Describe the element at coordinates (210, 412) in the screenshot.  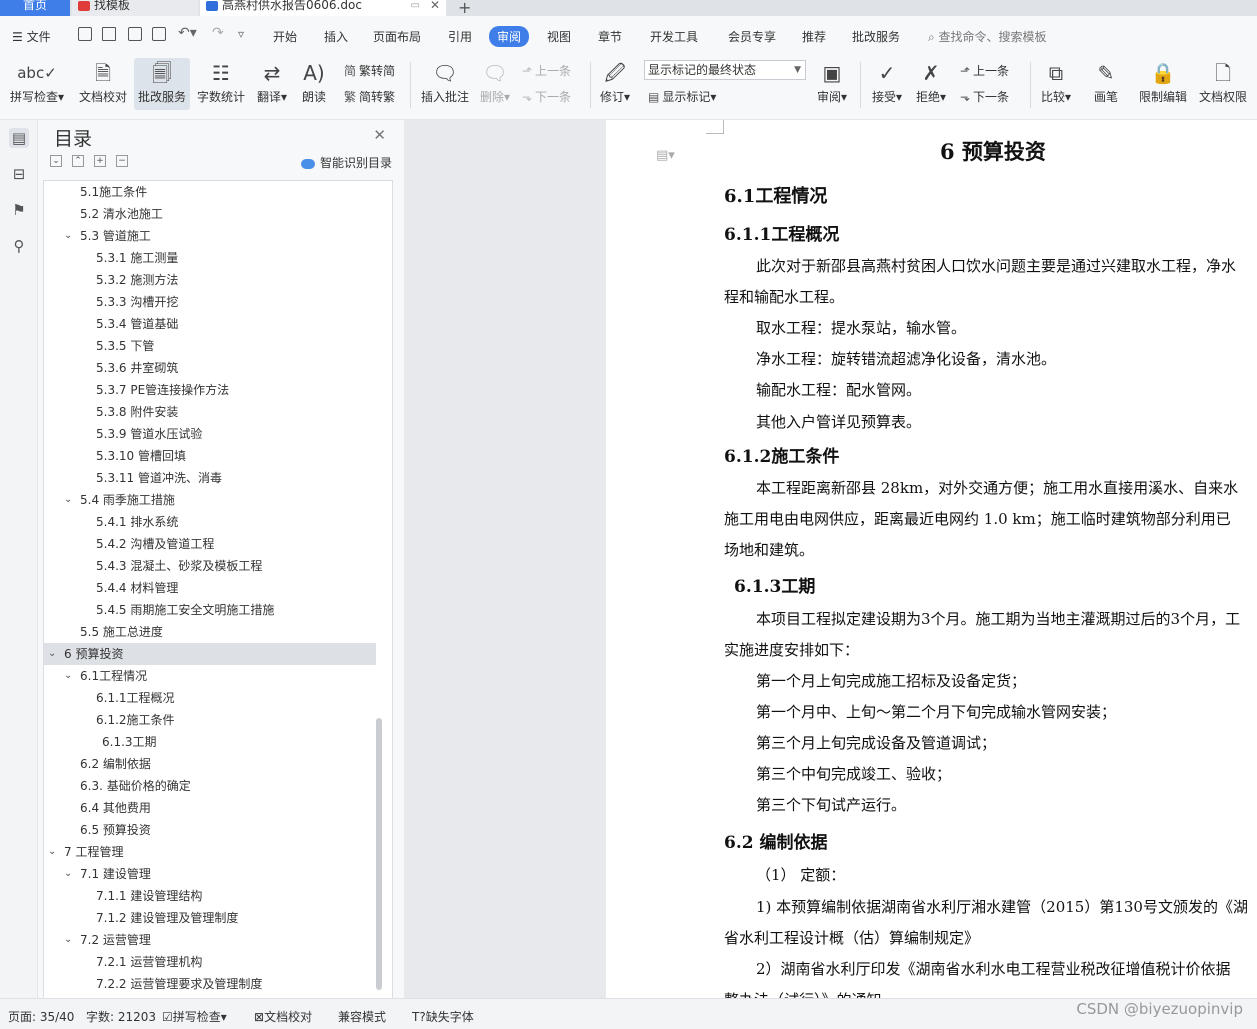
I see `toc-item: 5.3.8 附件安装` at that location.